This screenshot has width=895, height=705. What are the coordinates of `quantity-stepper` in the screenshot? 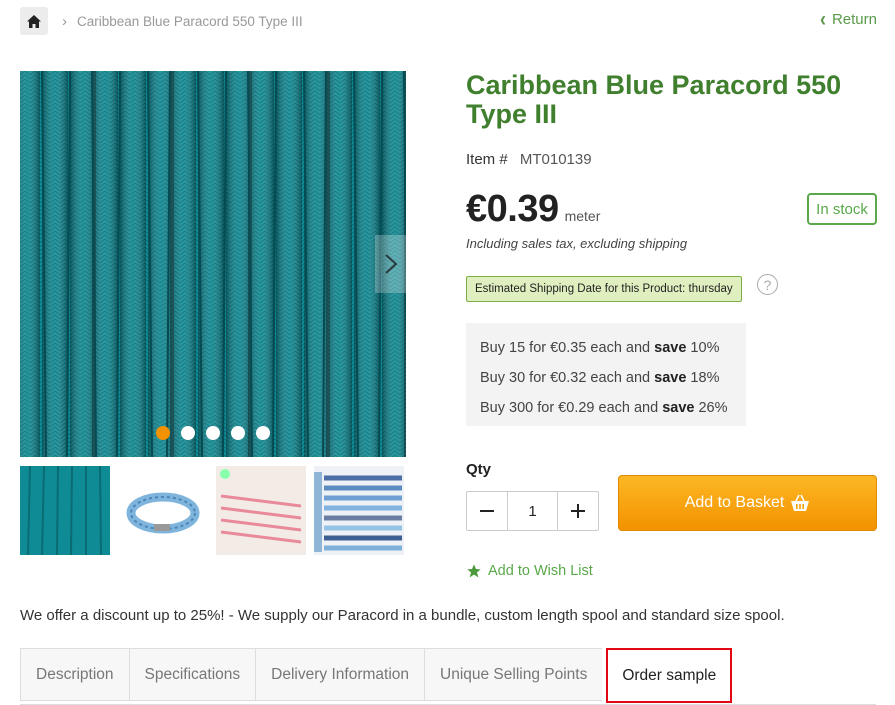 It's located at (532, 511).